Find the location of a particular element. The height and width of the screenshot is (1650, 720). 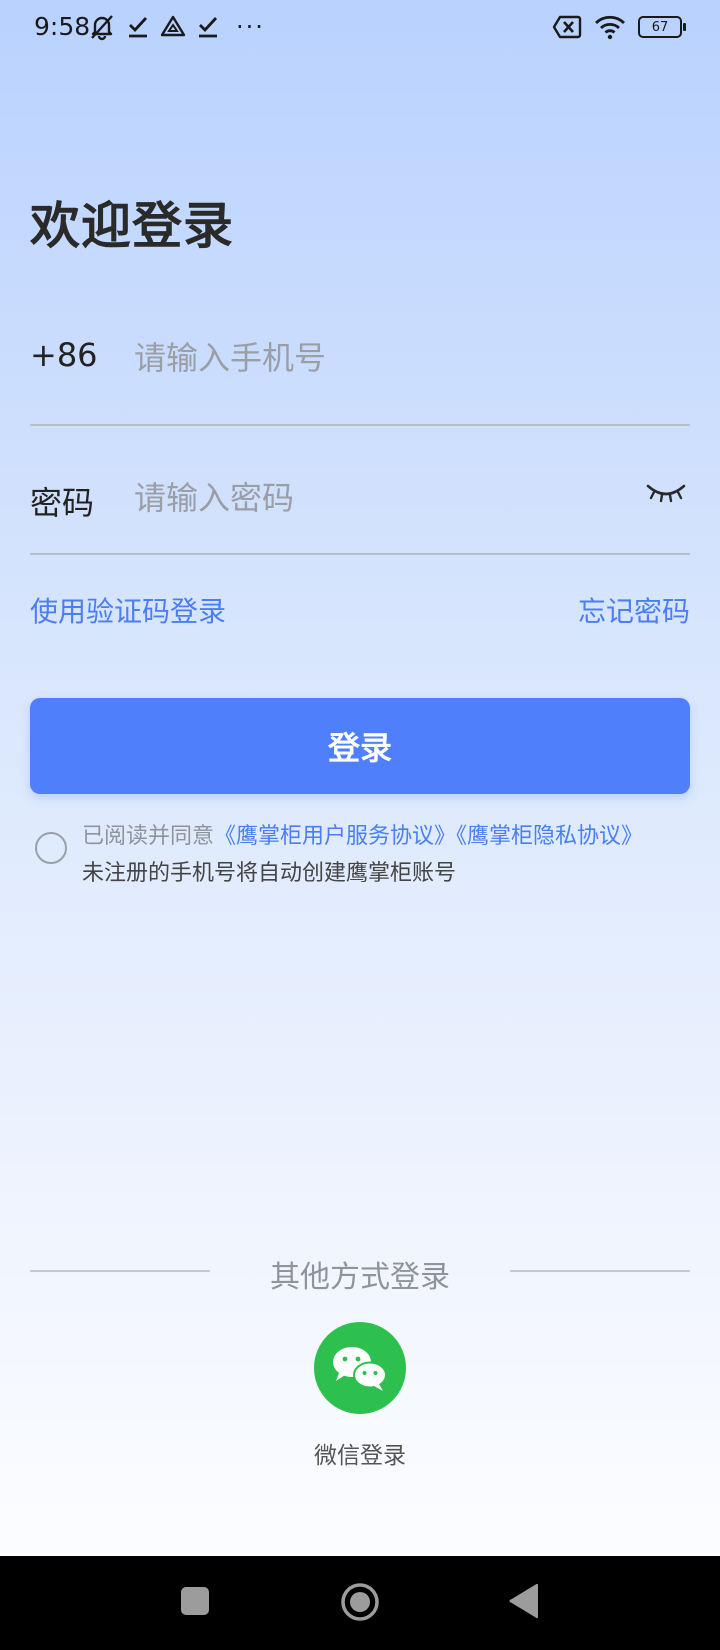

sms-login-link: 使用验证码登录 is located at coordinates (128, 610).